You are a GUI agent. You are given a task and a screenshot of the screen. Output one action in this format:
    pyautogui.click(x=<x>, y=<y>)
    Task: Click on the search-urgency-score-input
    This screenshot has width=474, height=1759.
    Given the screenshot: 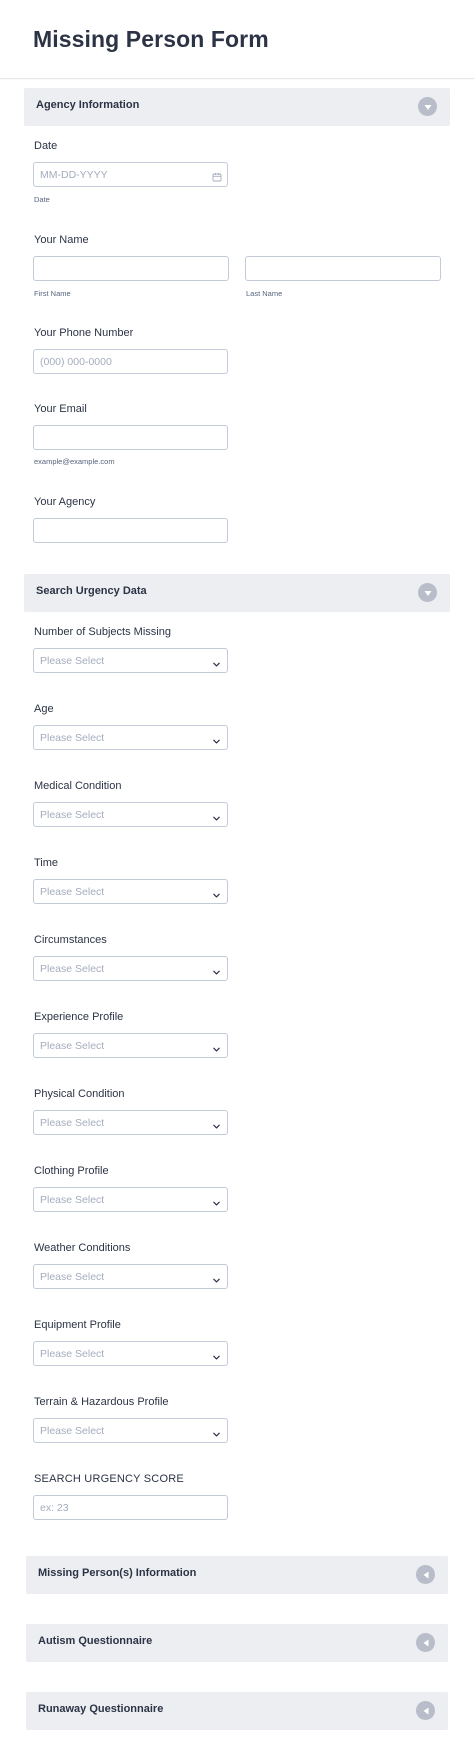 What is the action you would take?
    pyautogui.click(x=130, y=1507)
    